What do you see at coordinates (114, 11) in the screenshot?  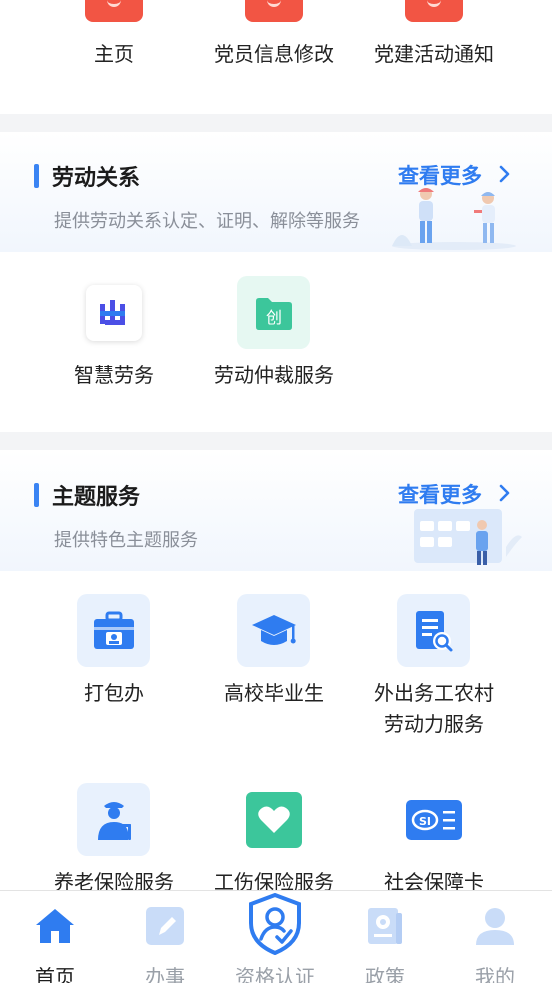 I see `party-home-icon` at bounding box center [114, 11].